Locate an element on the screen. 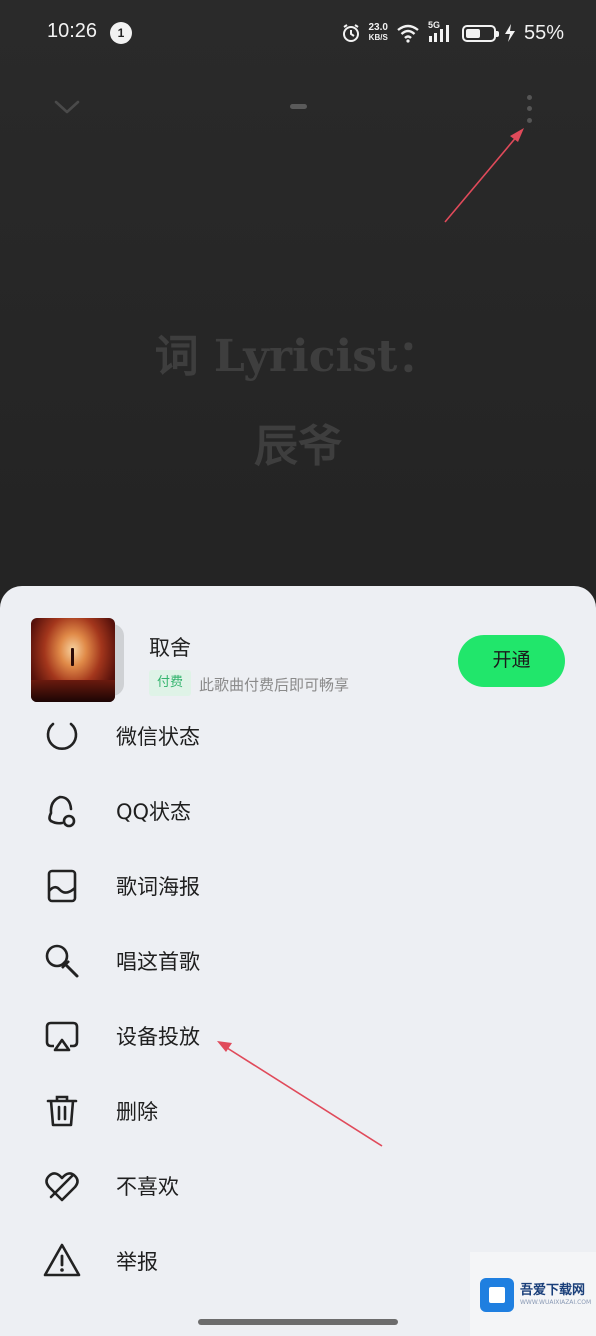 This screenshot has width=596, height=1336. alarm-icon is located at coordinates (350, 33).